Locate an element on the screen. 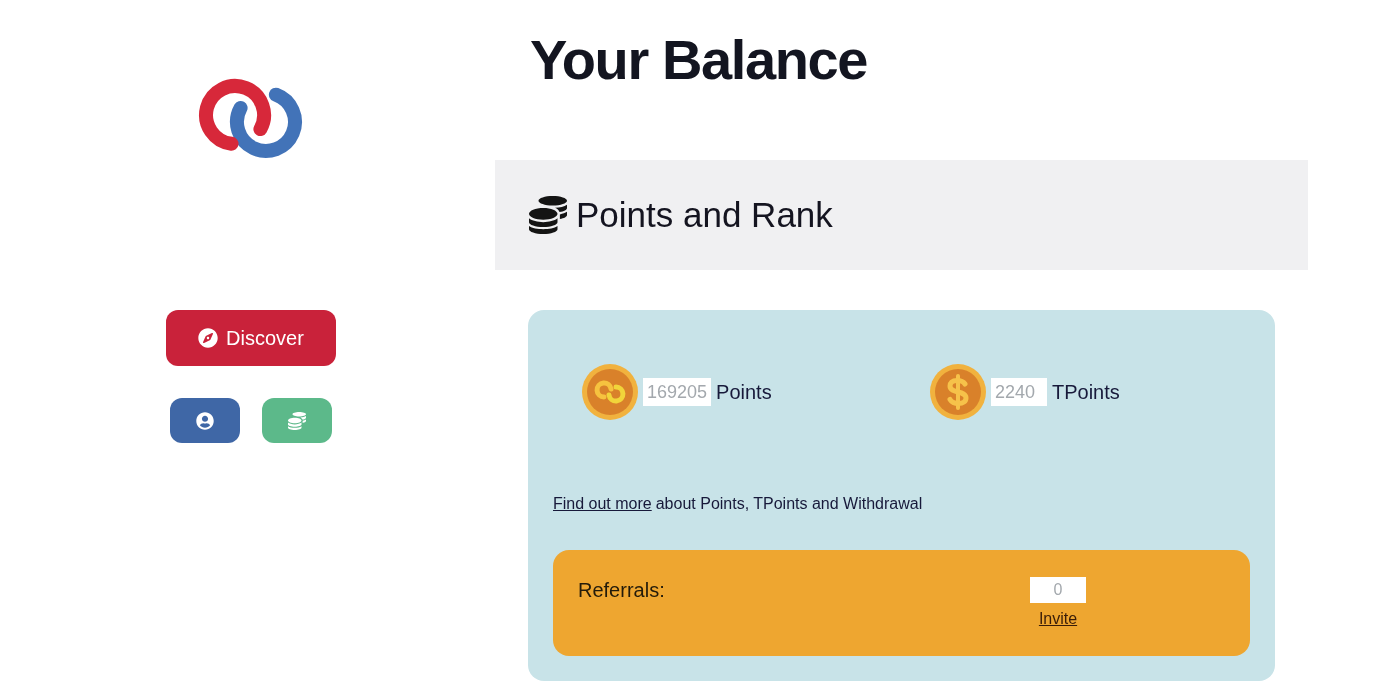  info-text: about Points, TPoints and Withdrawal is located at coordinates (789, 504).